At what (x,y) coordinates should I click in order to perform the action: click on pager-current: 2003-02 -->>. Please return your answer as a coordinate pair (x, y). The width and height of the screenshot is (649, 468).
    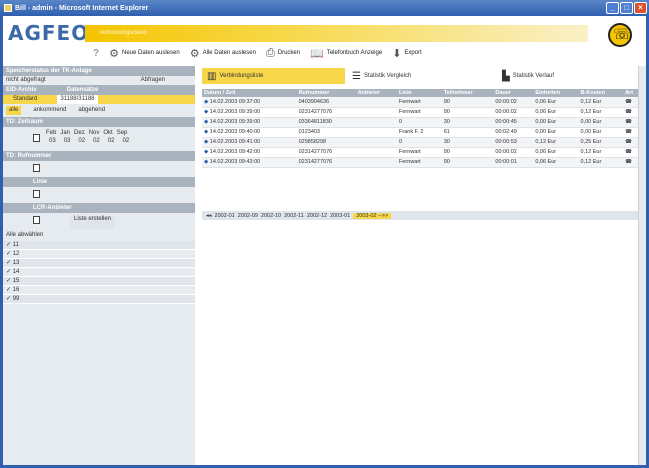
    Looking at the image, I should click on (372, 215).